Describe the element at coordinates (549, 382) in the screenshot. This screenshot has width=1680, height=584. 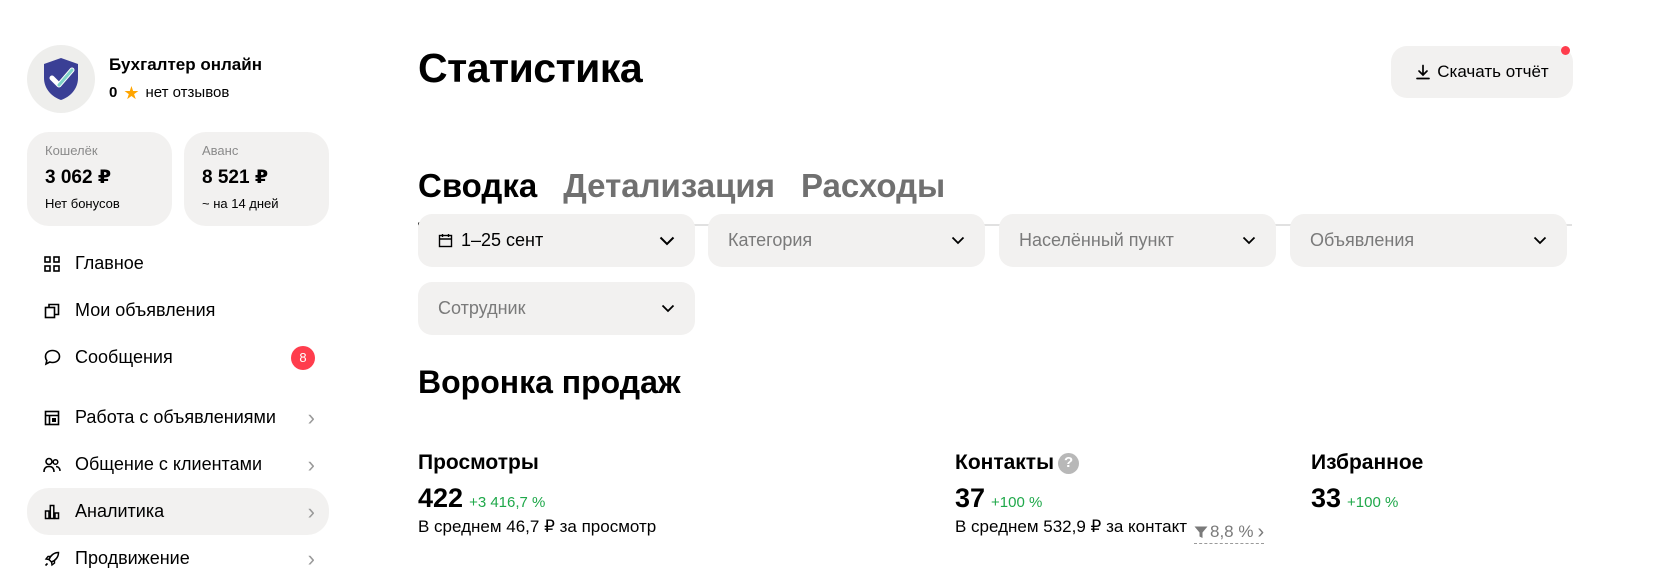
I see `sales-funnel-title: Воронка продаж` at that location.